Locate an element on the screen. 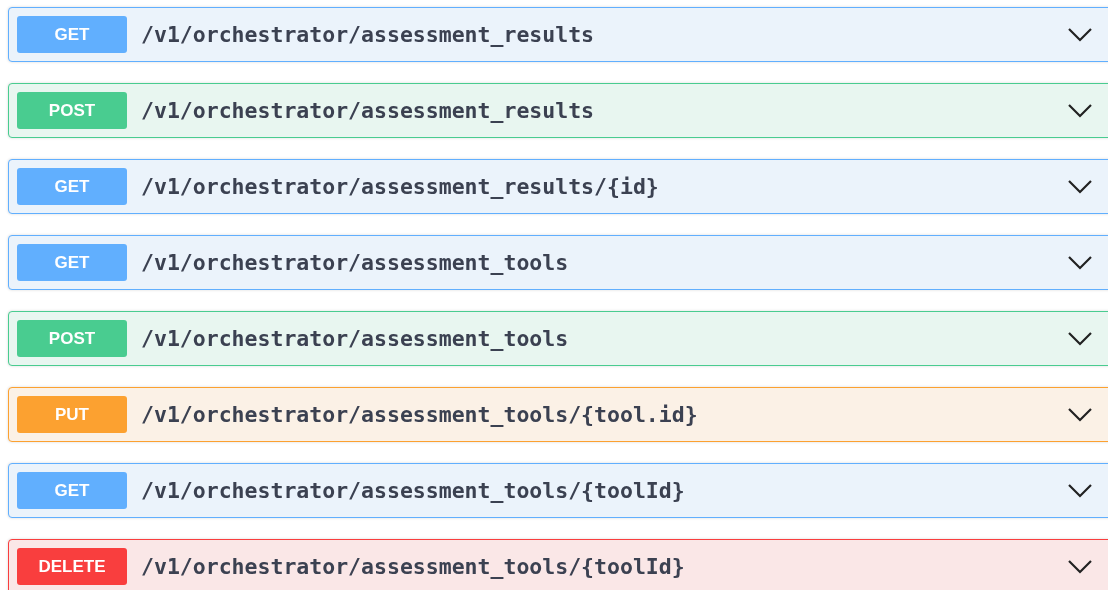 The height and width of the screenshot is (590, 1108). endpoint-row: POST /v1/orchestrator/assessment_tools is located at coordinates (558, 338).